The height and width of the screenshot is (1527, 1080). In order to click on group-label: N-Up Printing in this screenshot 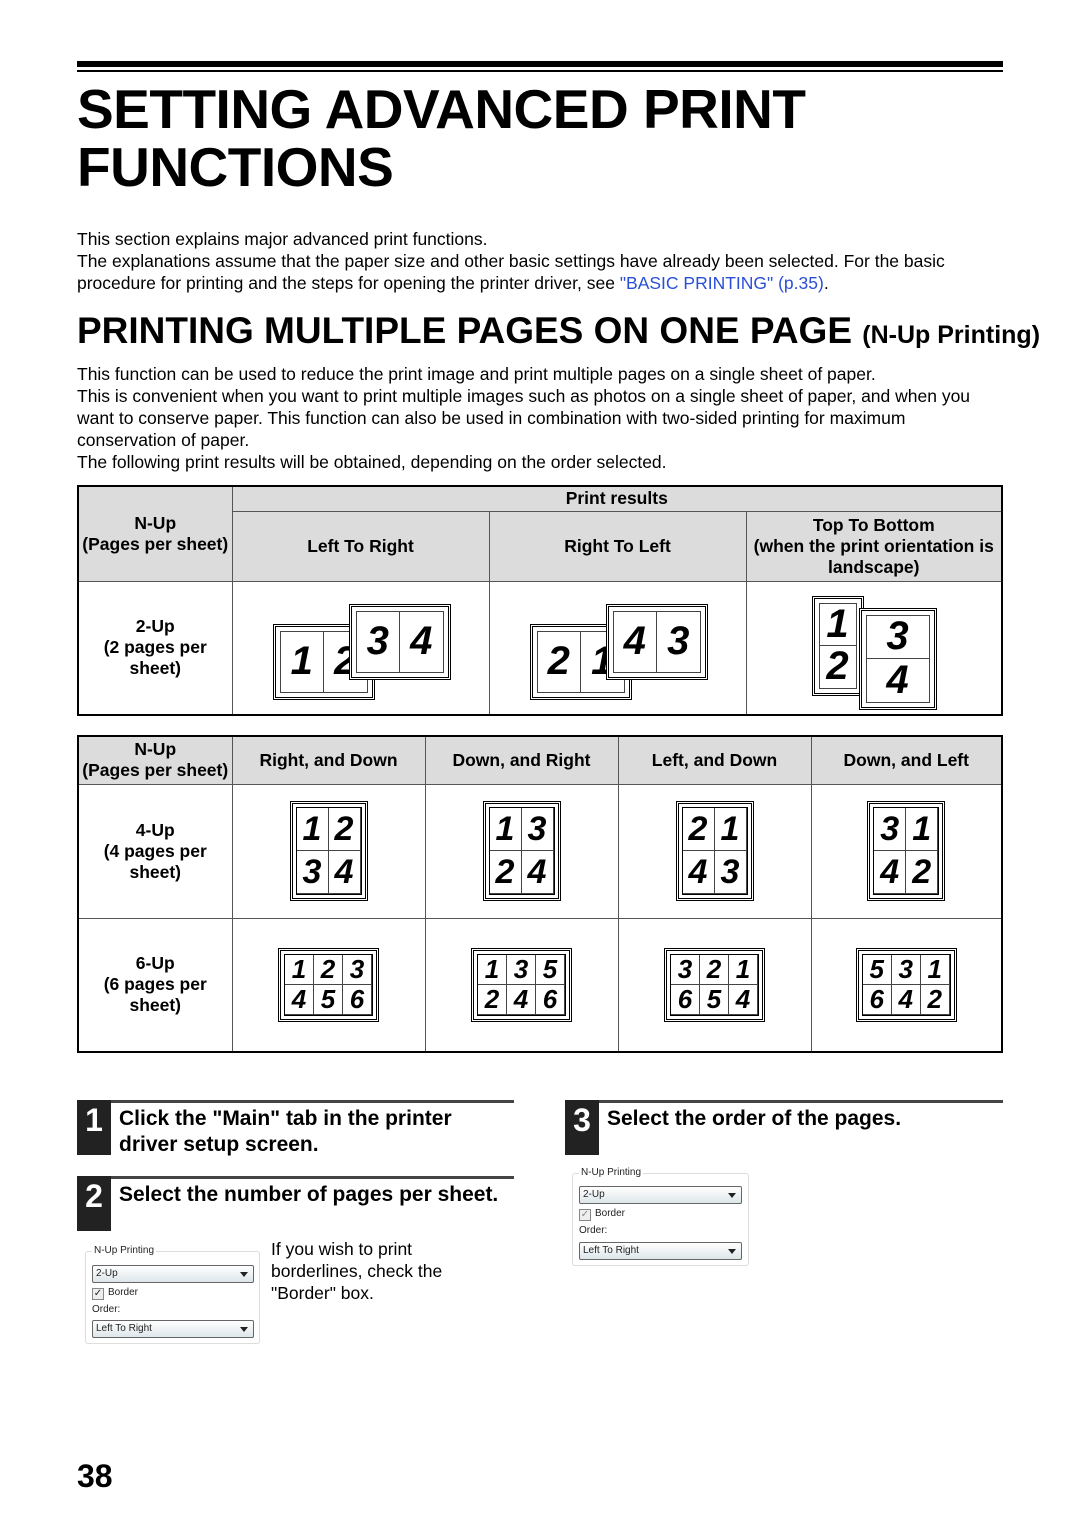, I will do `click(124, 1250)`.